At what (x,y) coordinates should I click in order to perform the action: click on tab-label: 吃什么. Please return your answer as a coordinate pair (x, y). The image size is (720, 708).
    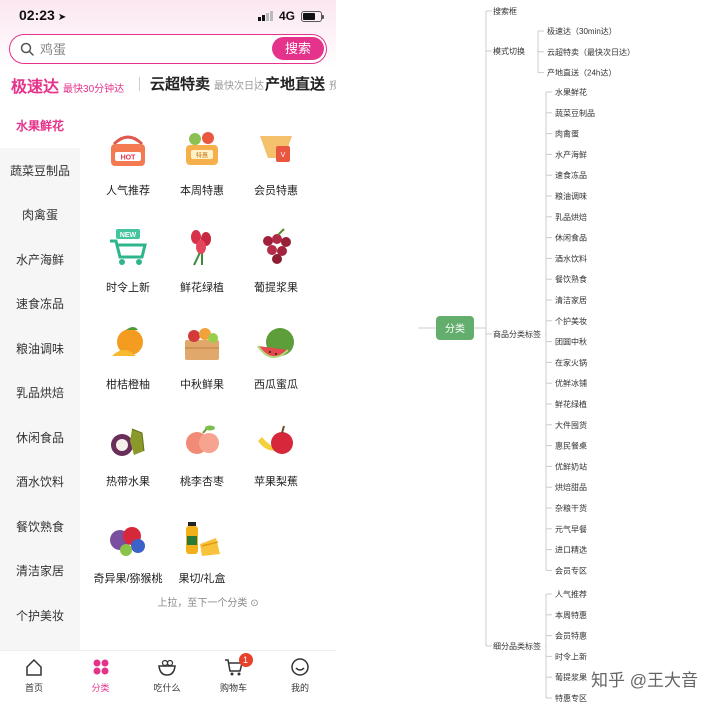
    Looking at the image, I should click on (167, 688).